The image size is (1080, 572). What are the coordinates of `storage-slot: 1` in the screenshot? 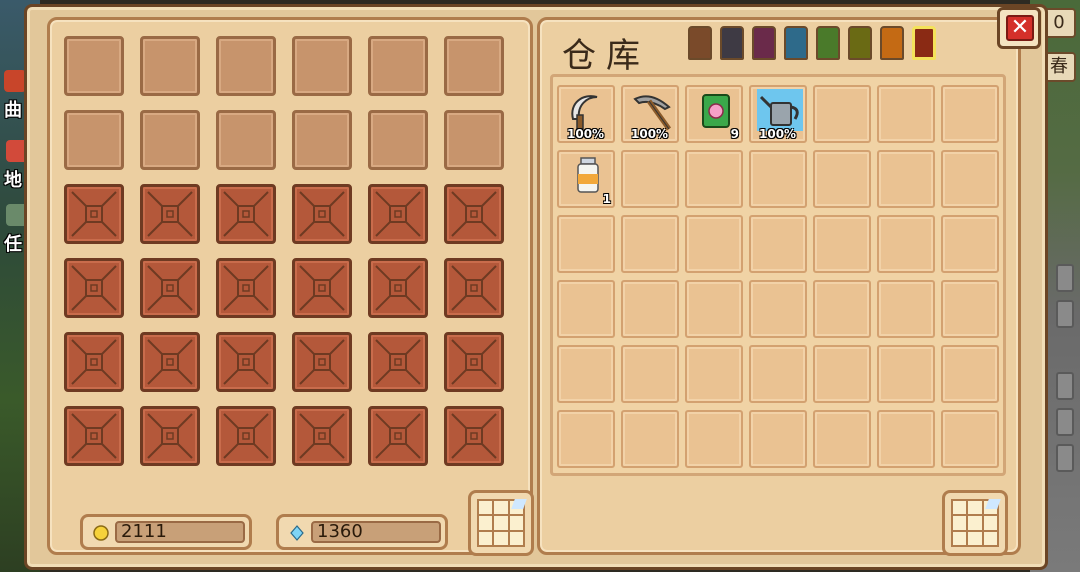 It's located at (586, 179).